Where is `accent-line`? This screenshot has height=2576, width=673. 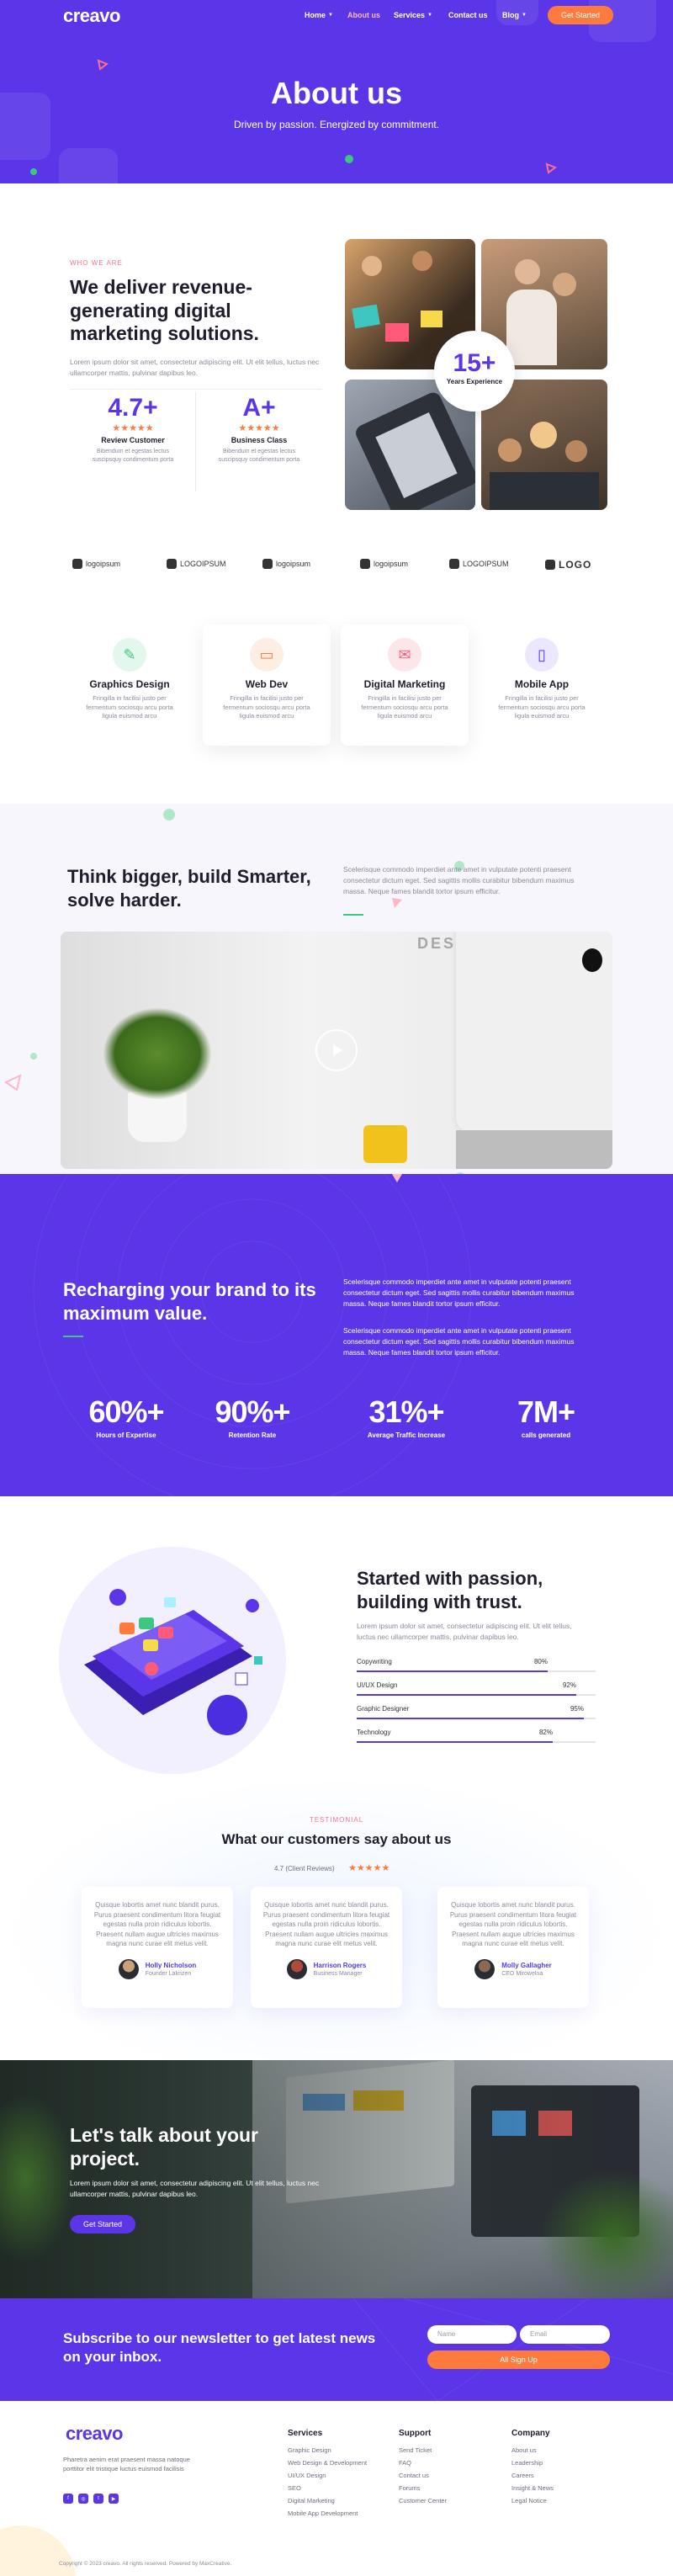
accent-line is located at coordinates (353, 915).